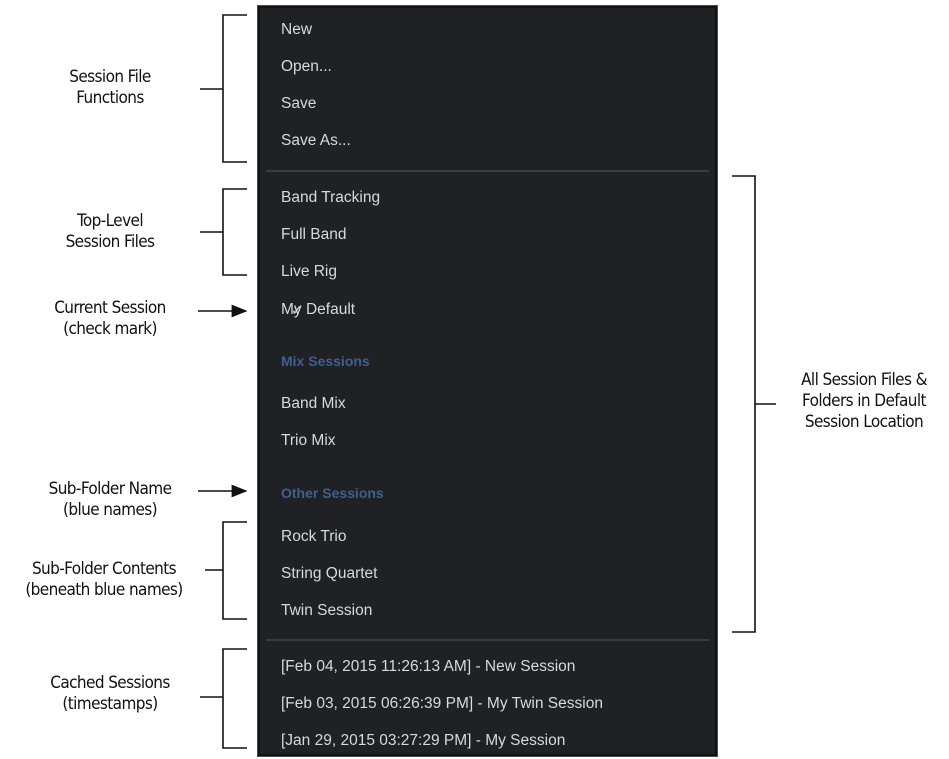 This screenshot has height=759, width=949. I want to click on bracket-all-session-files, so click(744, 404).